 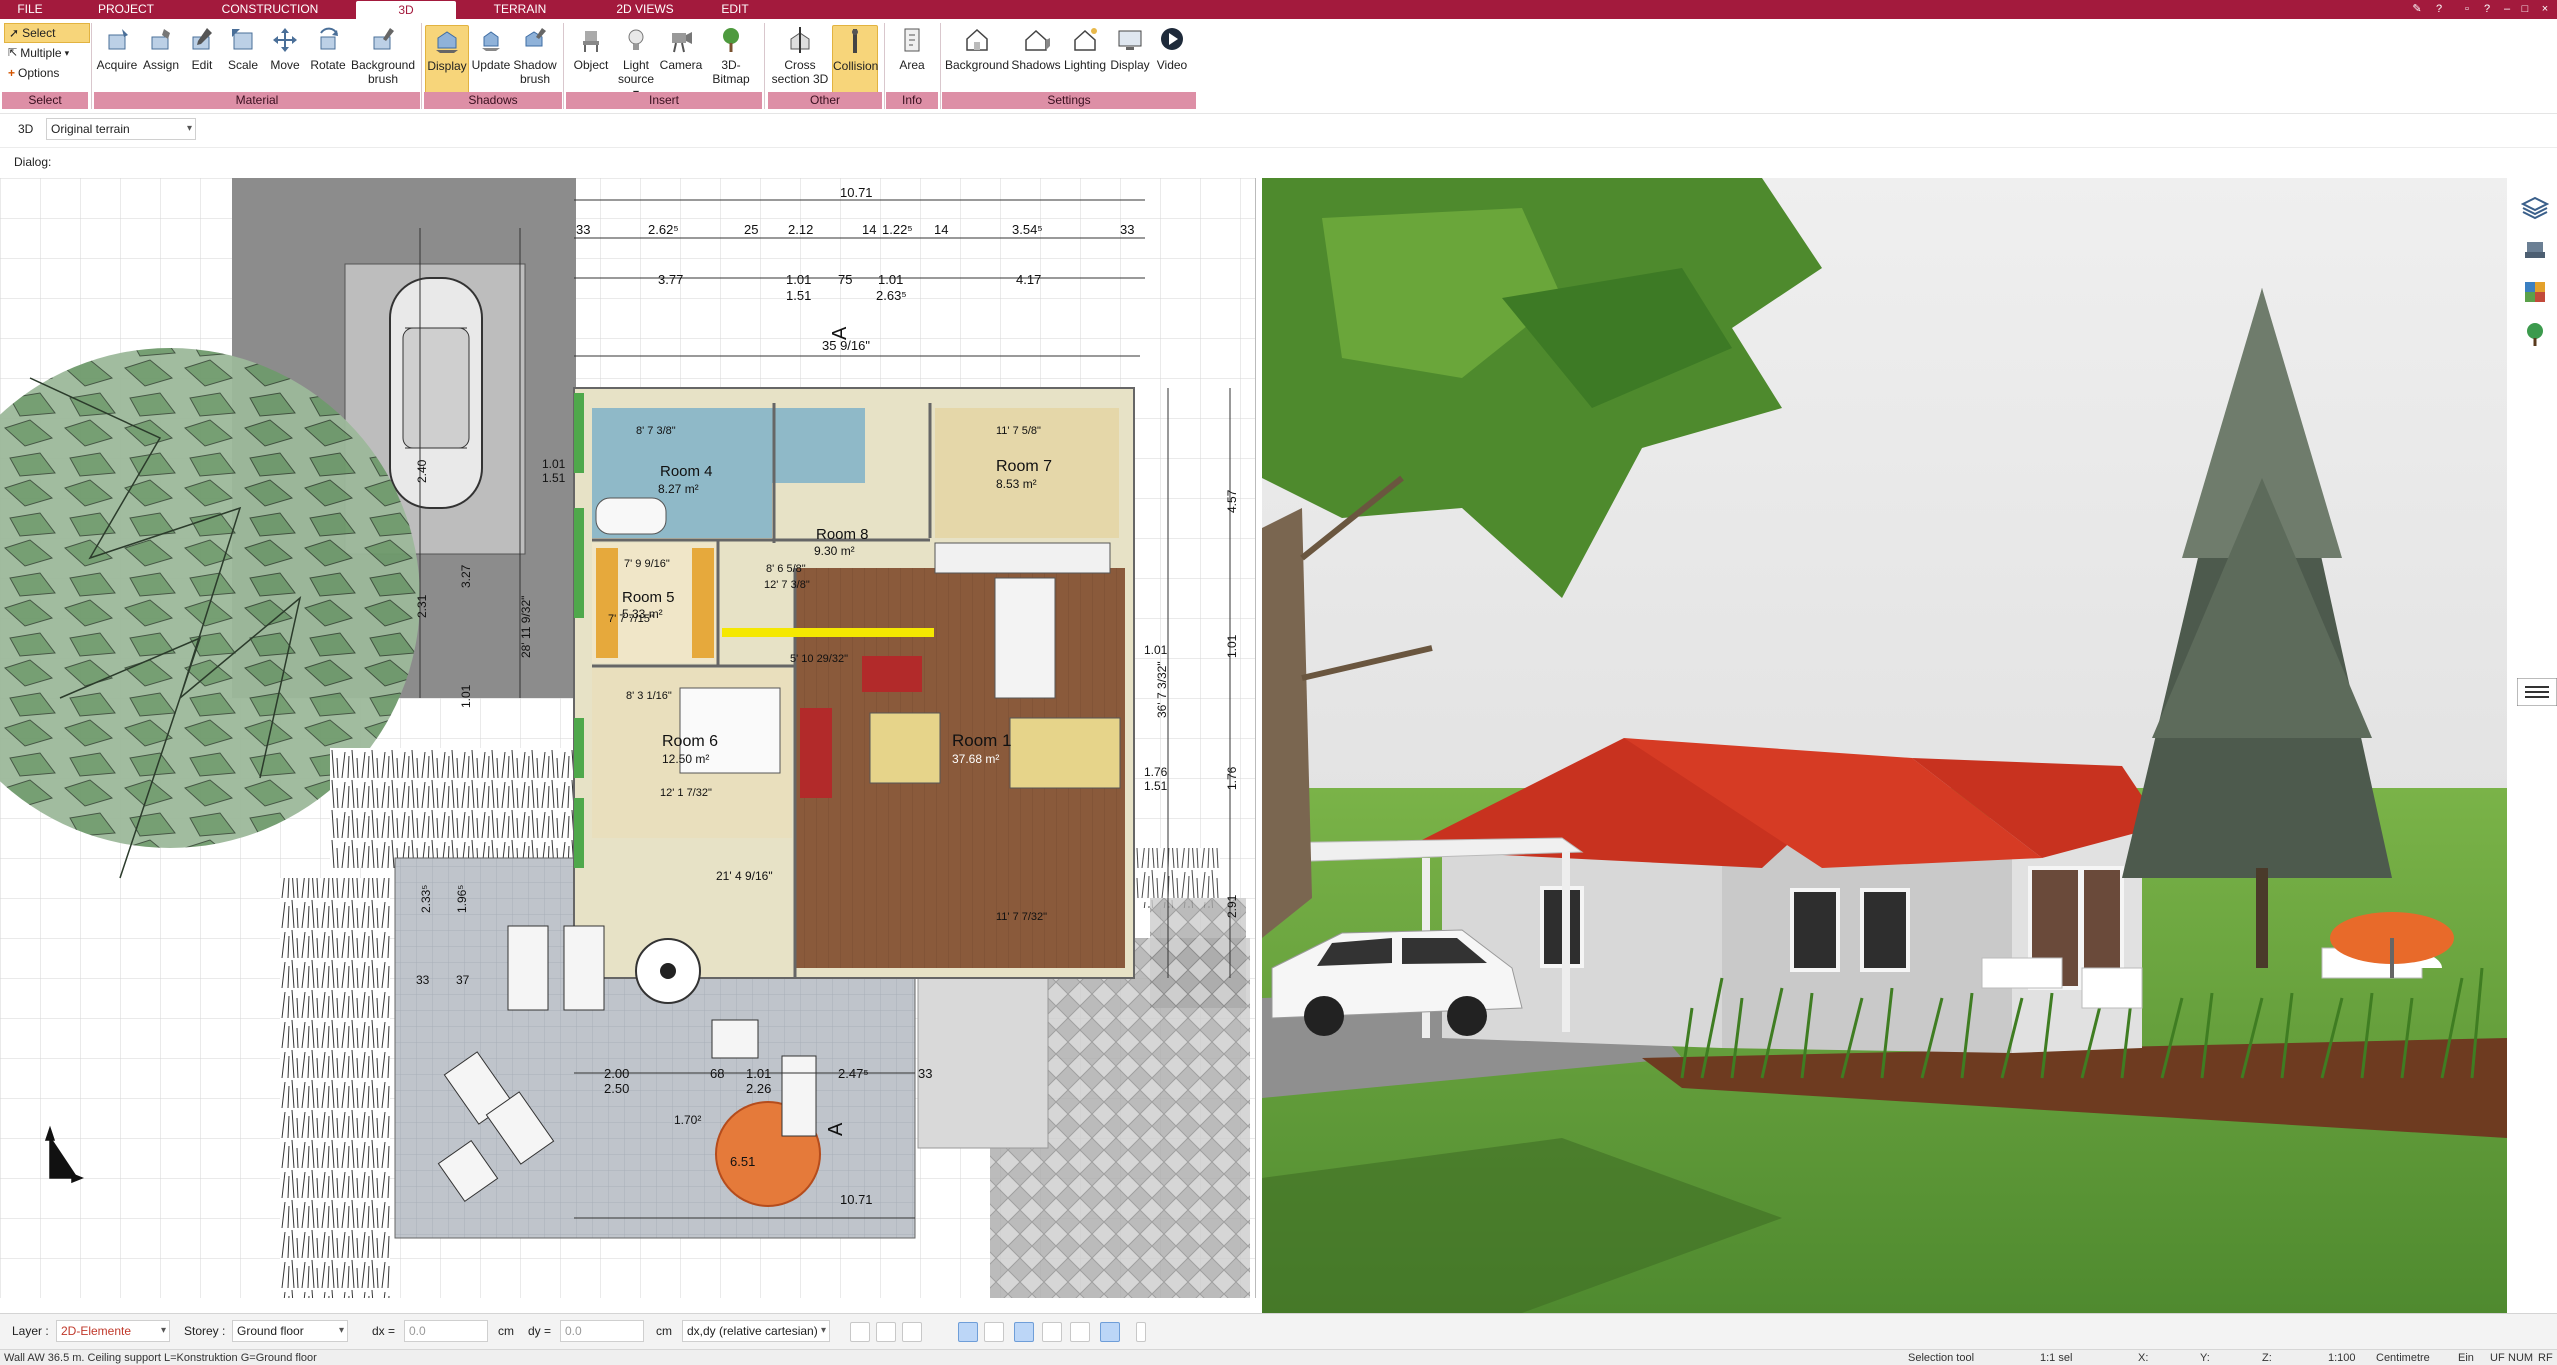 What do you see at coordinates (636, 63) in the screenshot?
I see `light-source-button: Light source ▾` at bounding box center [636, 63].